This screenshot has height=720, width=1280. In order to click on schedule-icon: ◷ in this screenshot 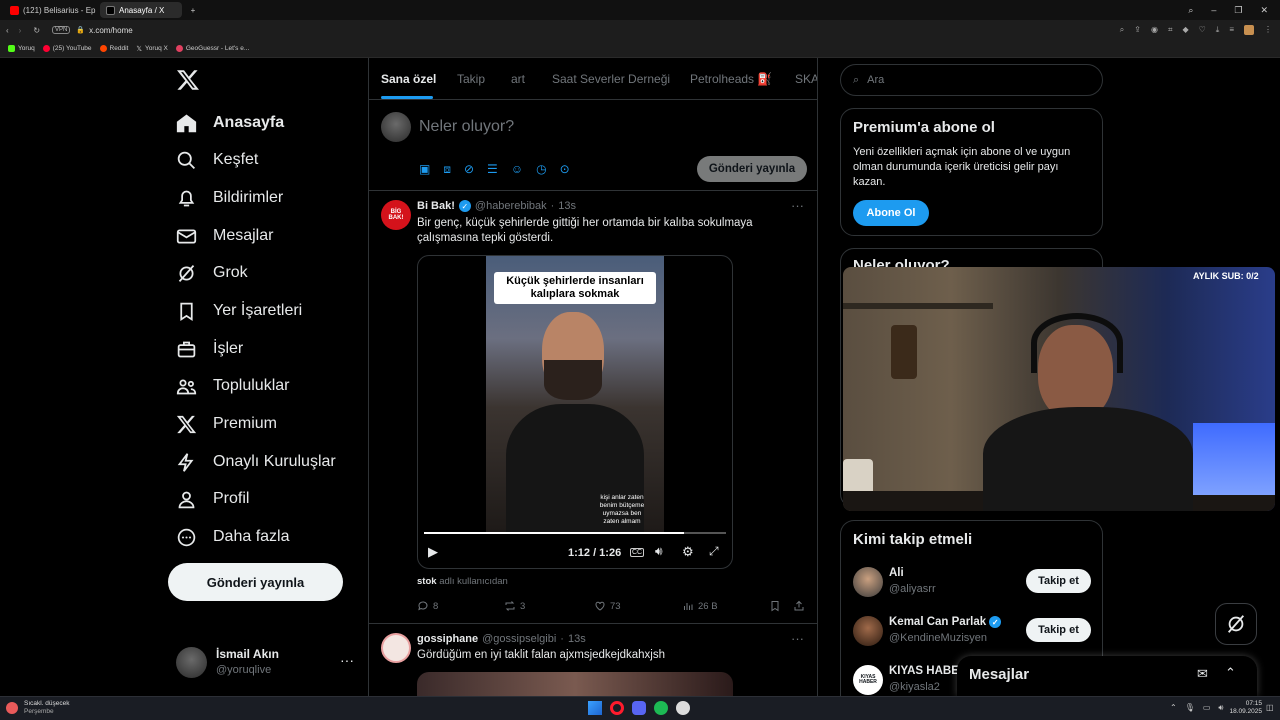, I will do `click(541, 169)`.